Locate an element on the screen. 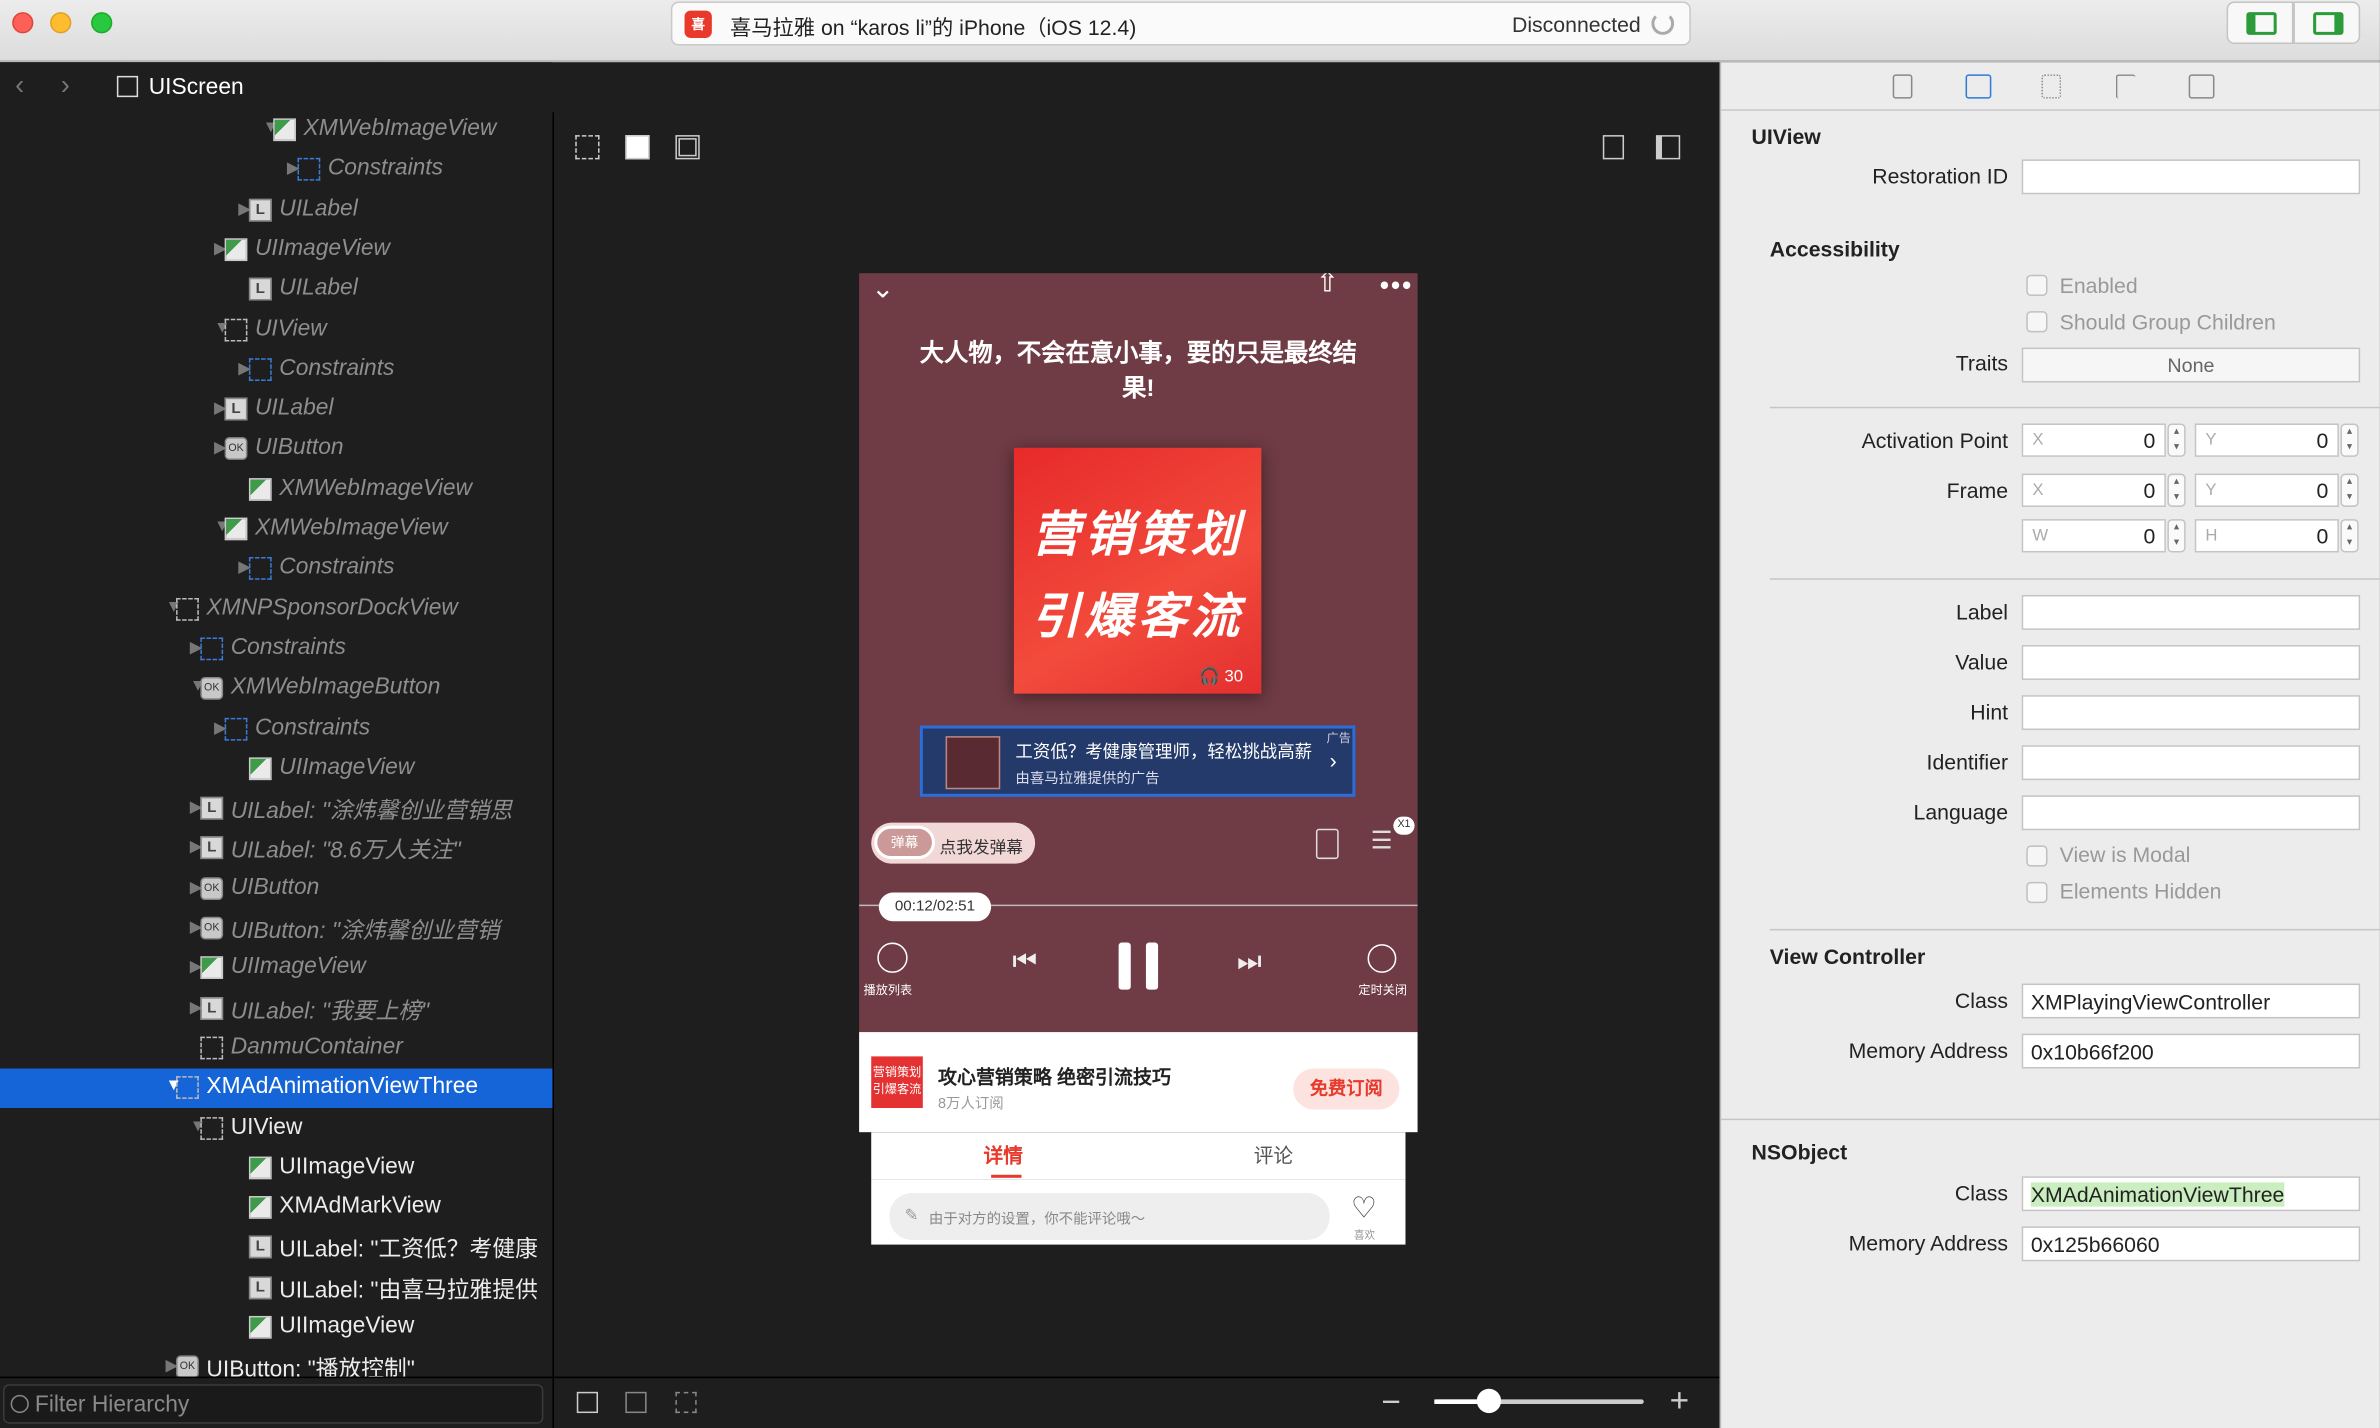 The height and width of the screenshot is (1428, 2380). activation-x-stepper: ▴ ▾ is located at coordinates (2176, 440).